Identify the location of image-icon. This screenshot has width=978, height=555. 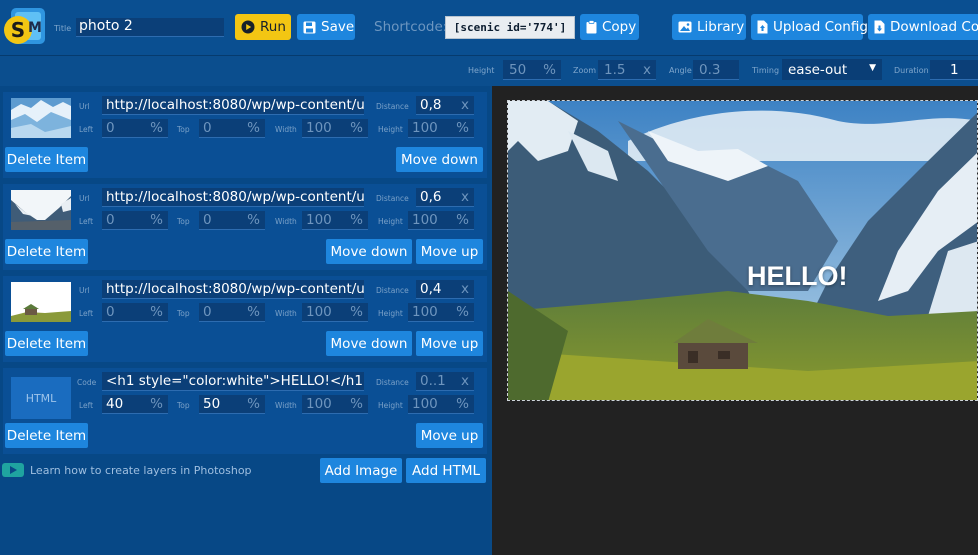
(685, 27).